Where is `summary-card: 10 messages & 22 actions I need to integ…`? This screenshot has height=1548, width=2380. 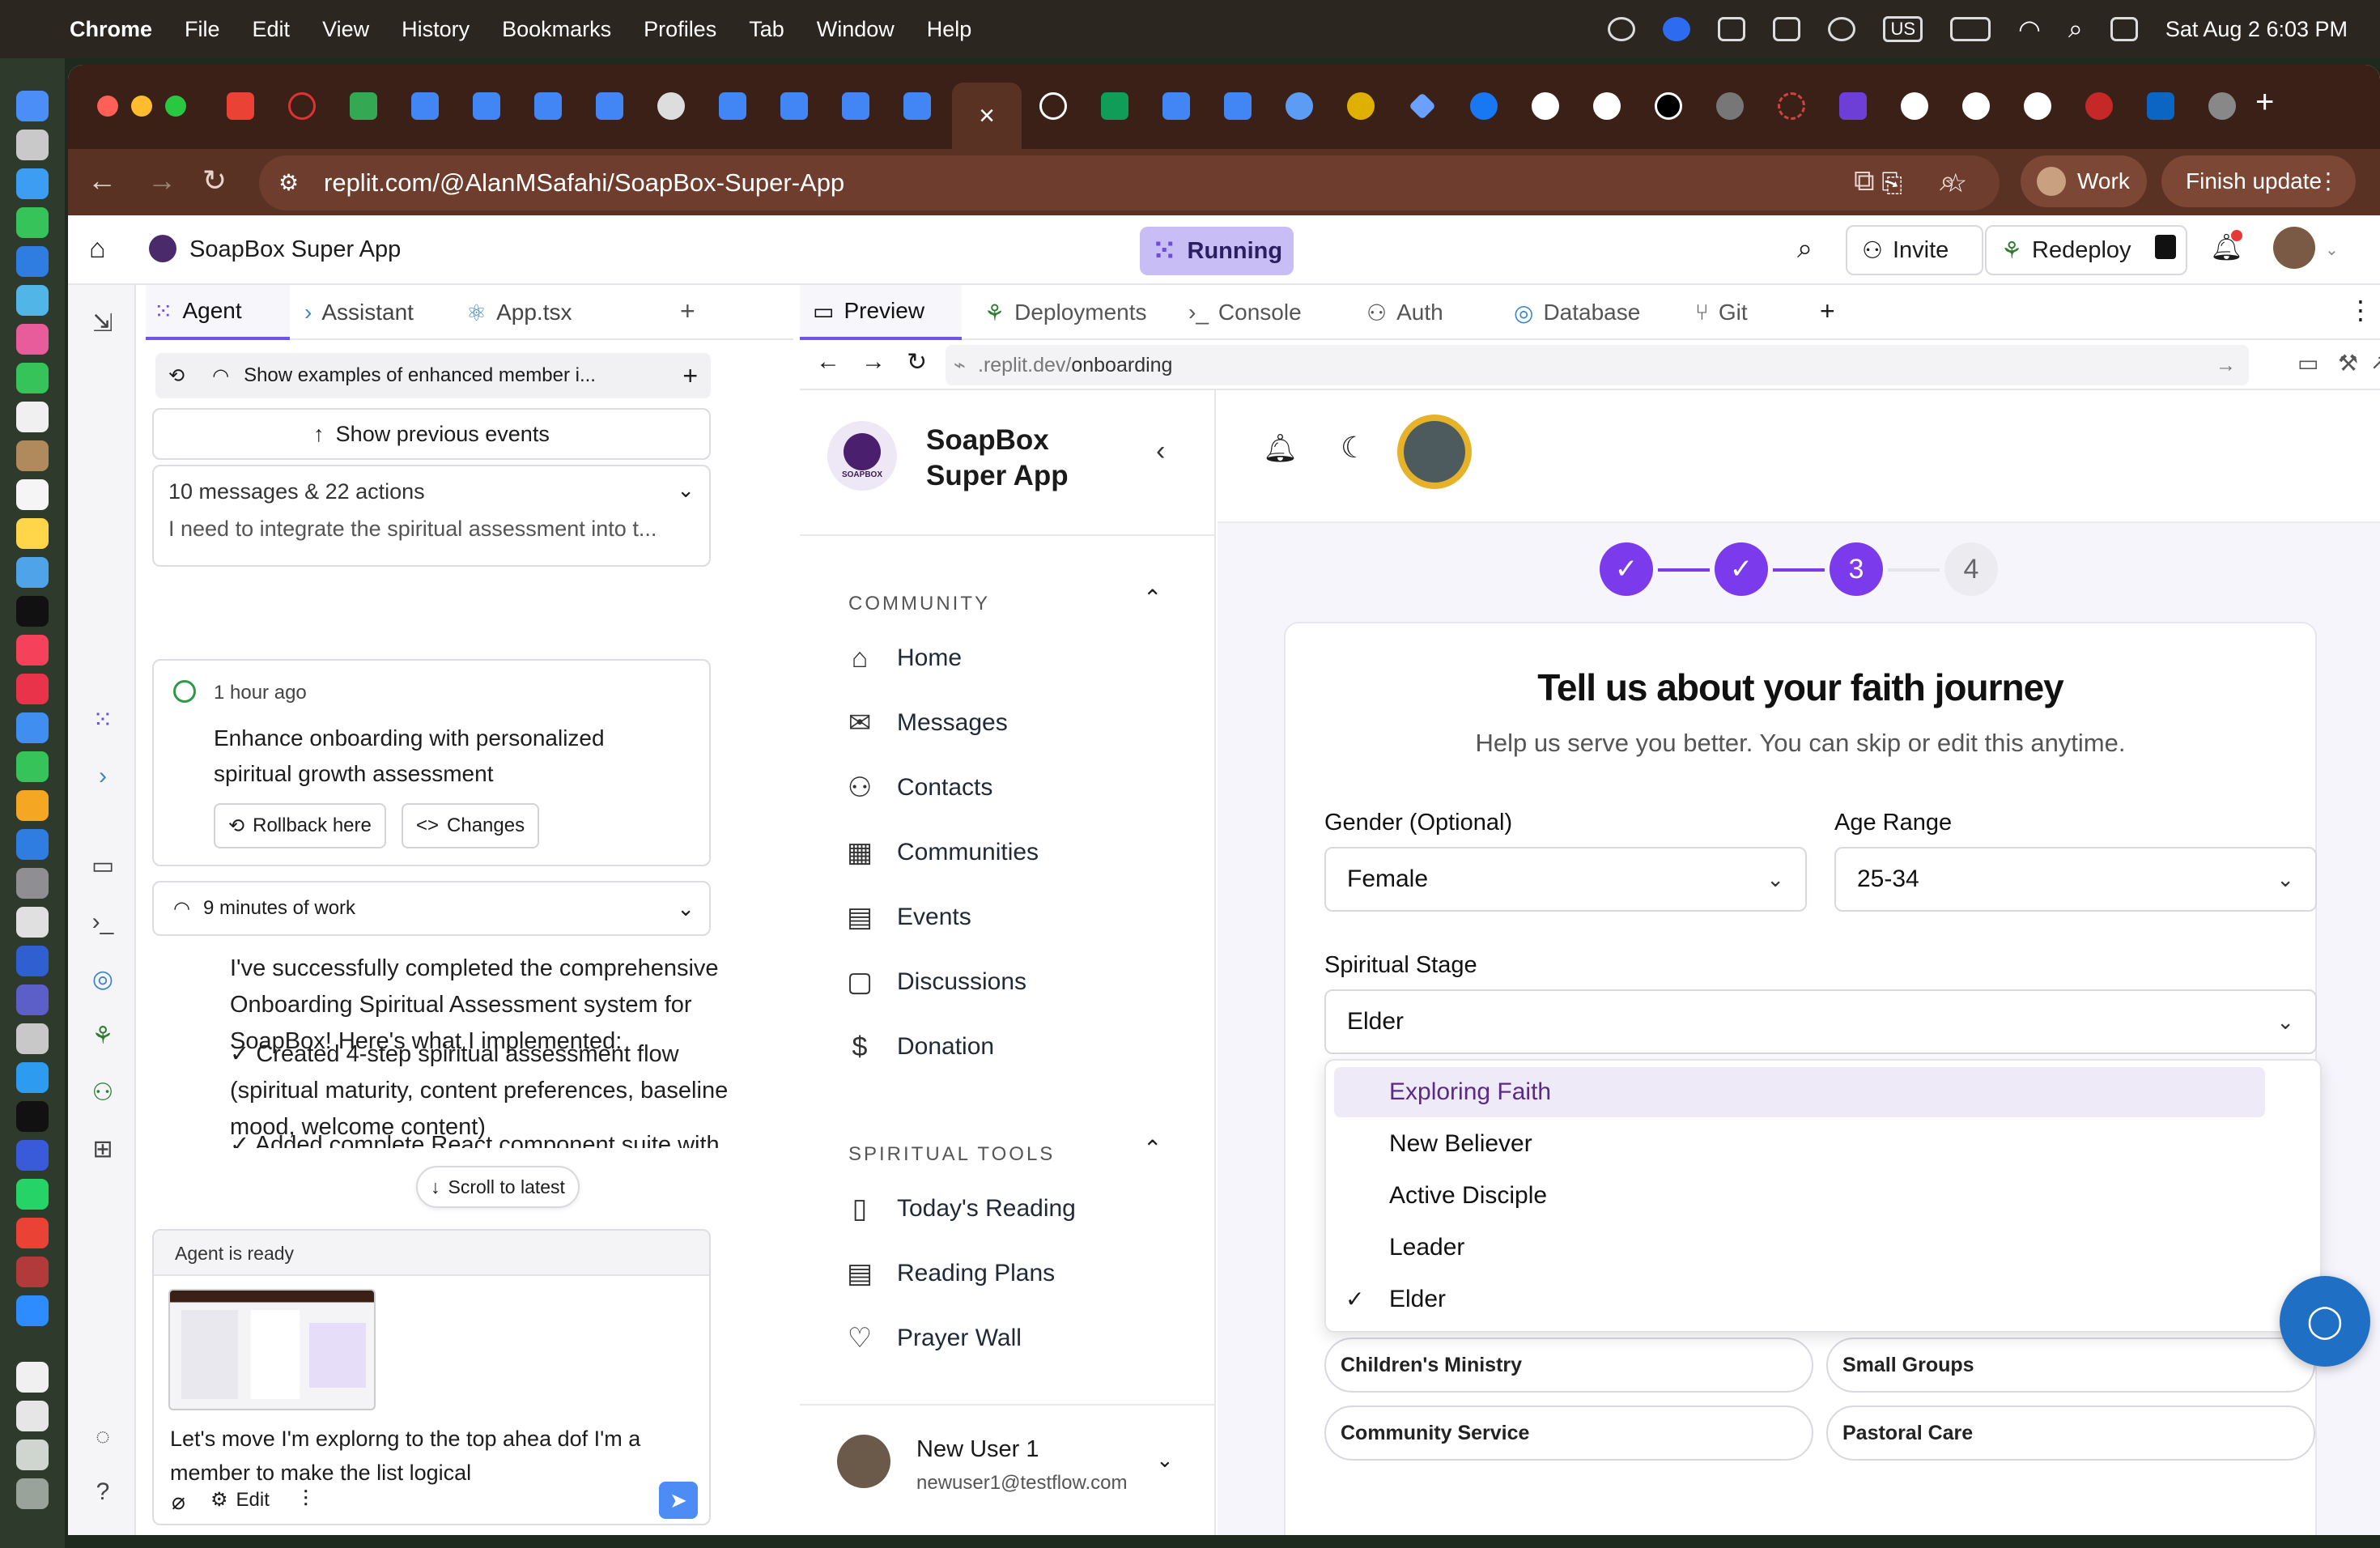 summary-card: 10 messages & 22 actions I need to integ… is located at coordinates (431, 516).